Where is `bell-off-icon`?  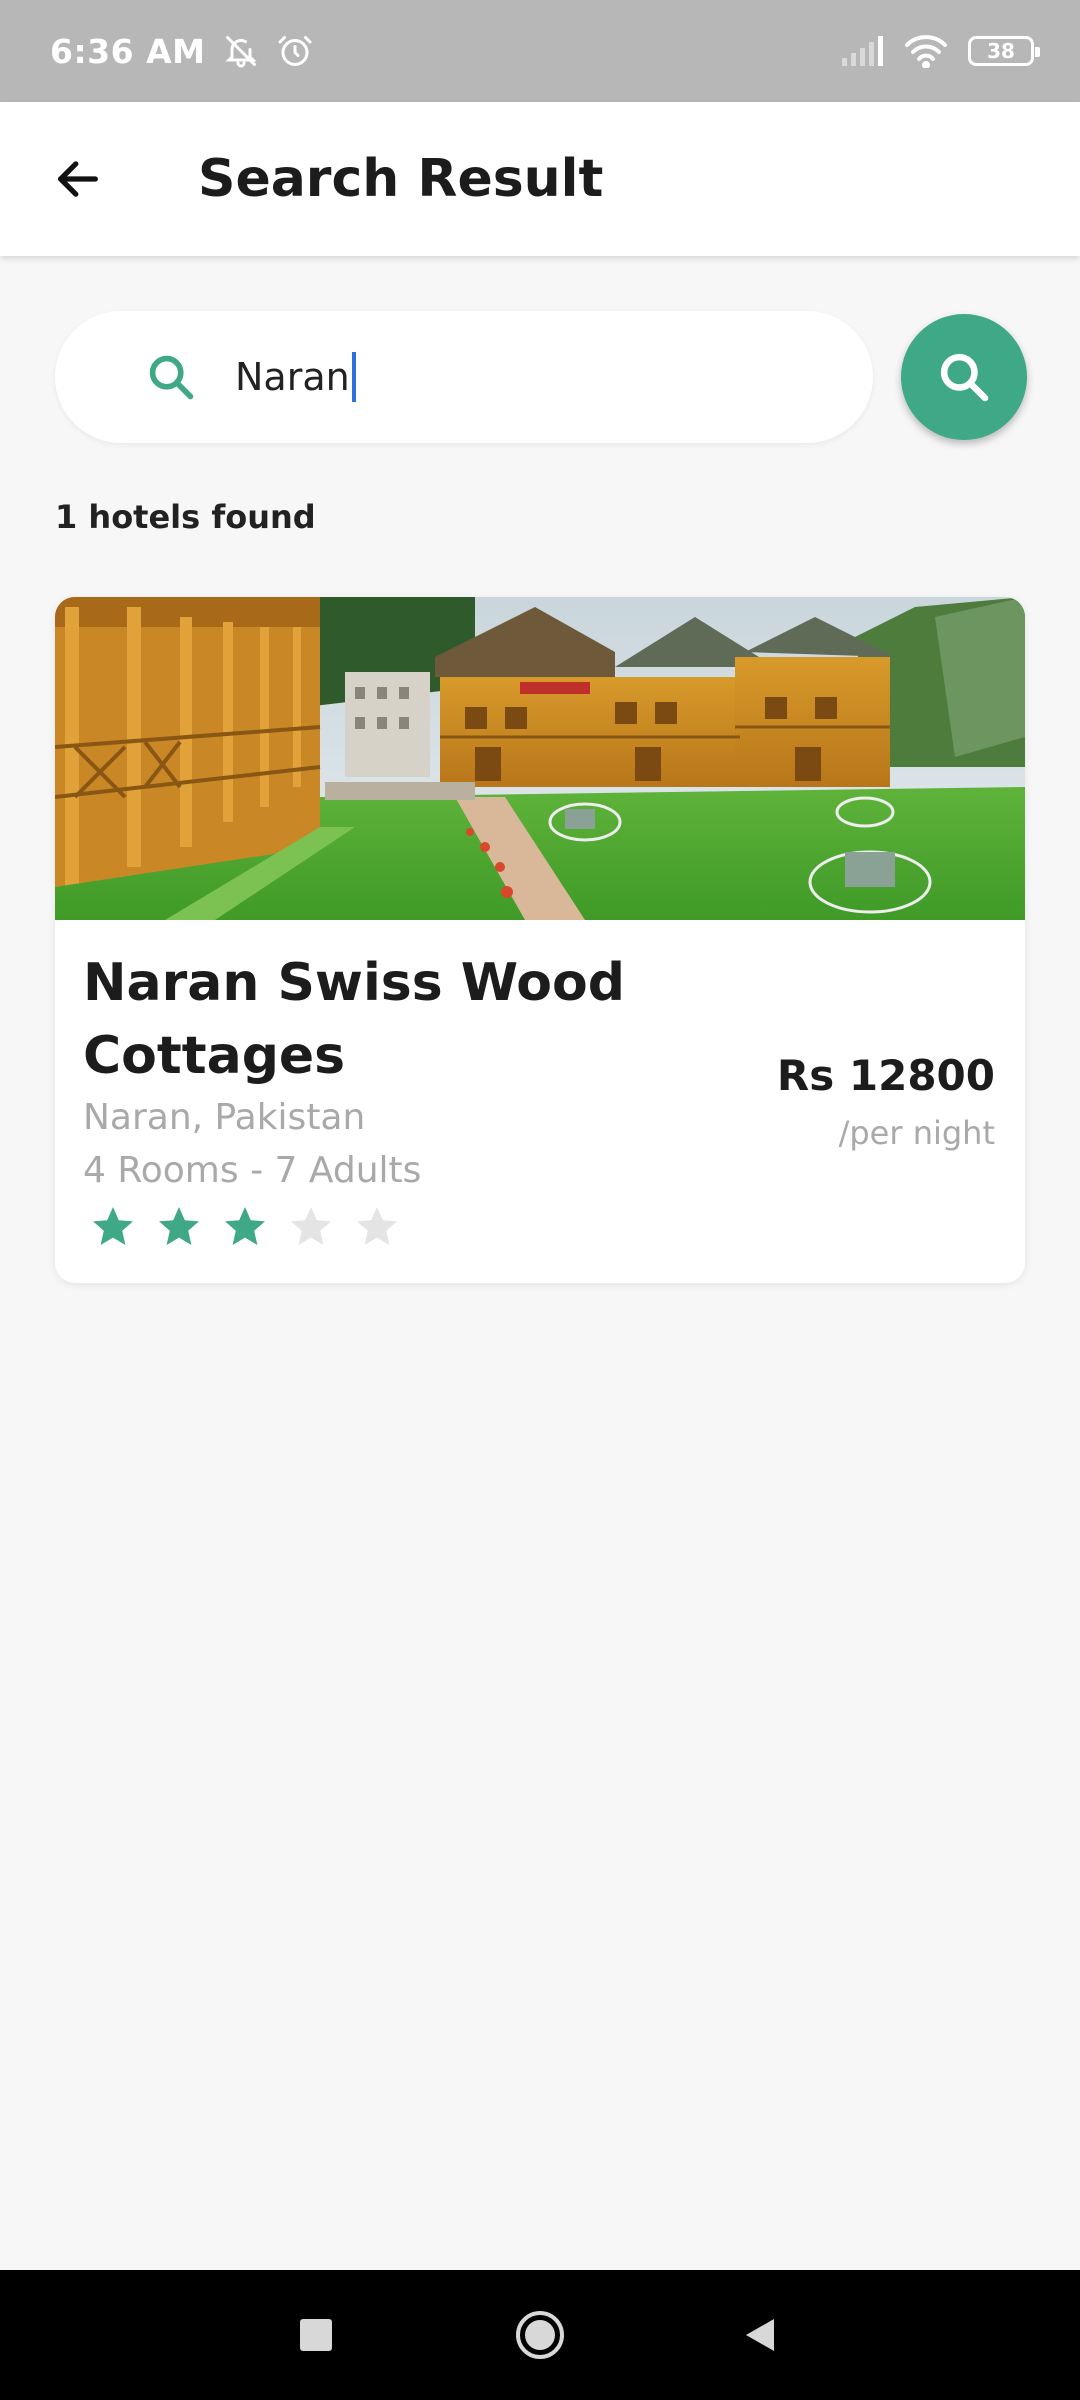
bell-off-icon is located at coordinates (241, 52).